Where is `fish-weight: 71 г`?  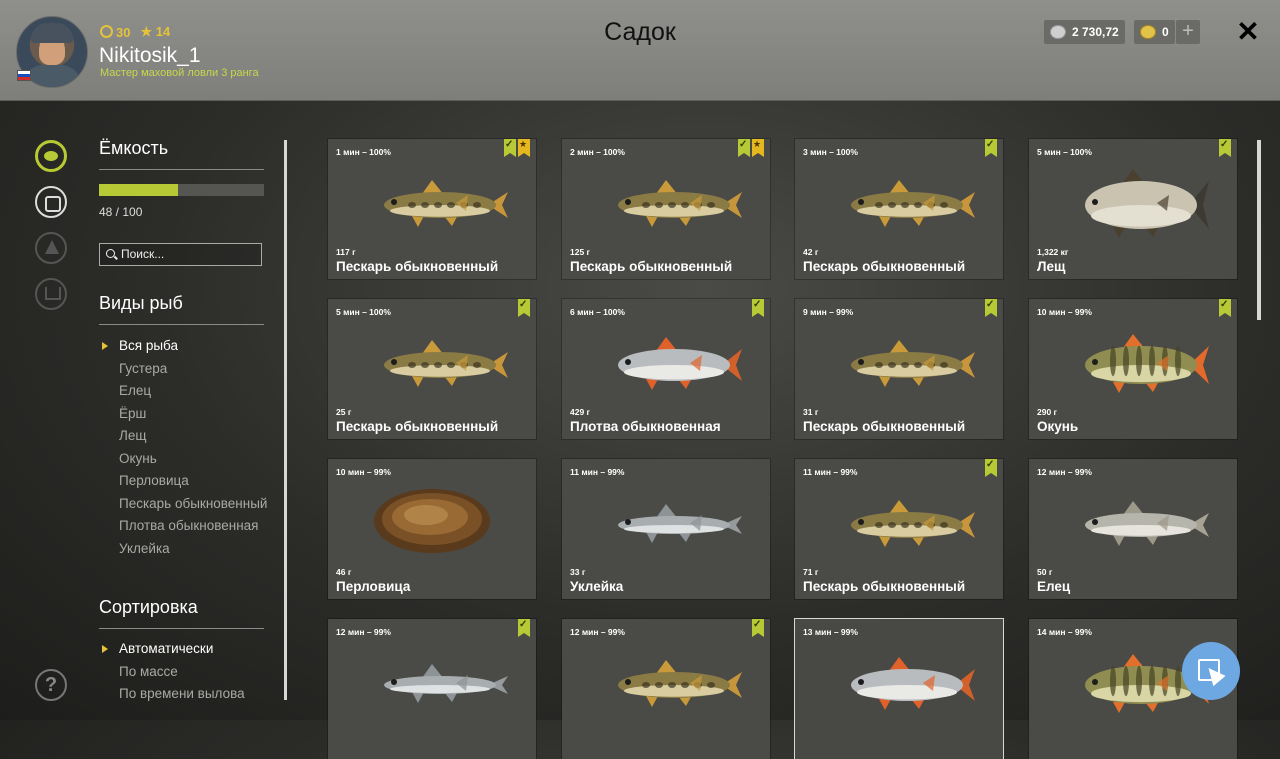
fish-weight: 71 г is located at coordinates (811, 572).